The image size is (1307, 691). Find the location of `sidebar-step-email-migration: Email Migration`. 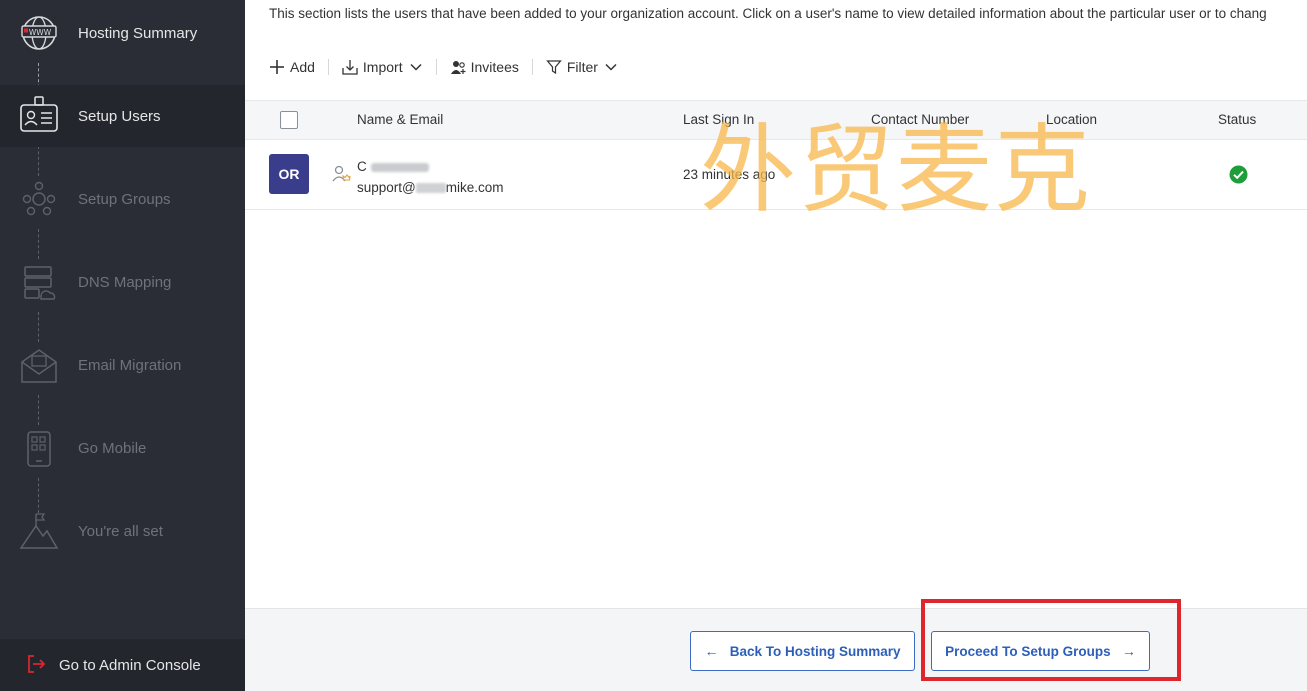

sidebar-step-email-migration: Email Migration is located at coordinates (122, 365).